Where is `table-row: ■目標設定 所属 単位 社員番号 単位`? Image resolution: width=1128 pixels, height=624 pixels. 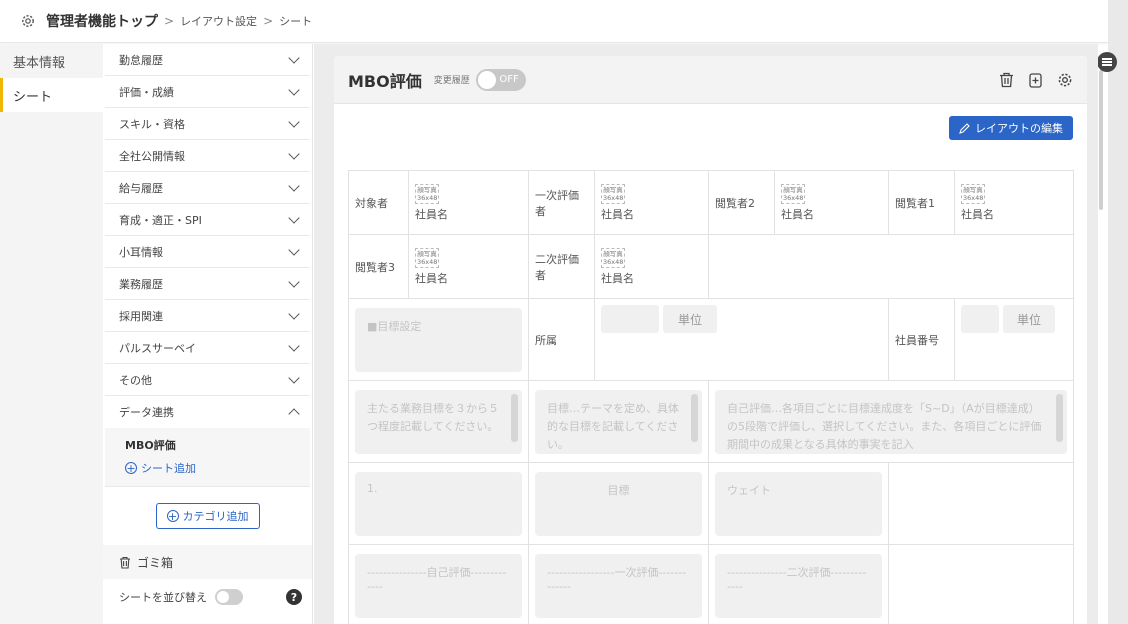
table-row: ■目標設定 所属 単位 社員番号 単位 is located at coordinates (711, 339).